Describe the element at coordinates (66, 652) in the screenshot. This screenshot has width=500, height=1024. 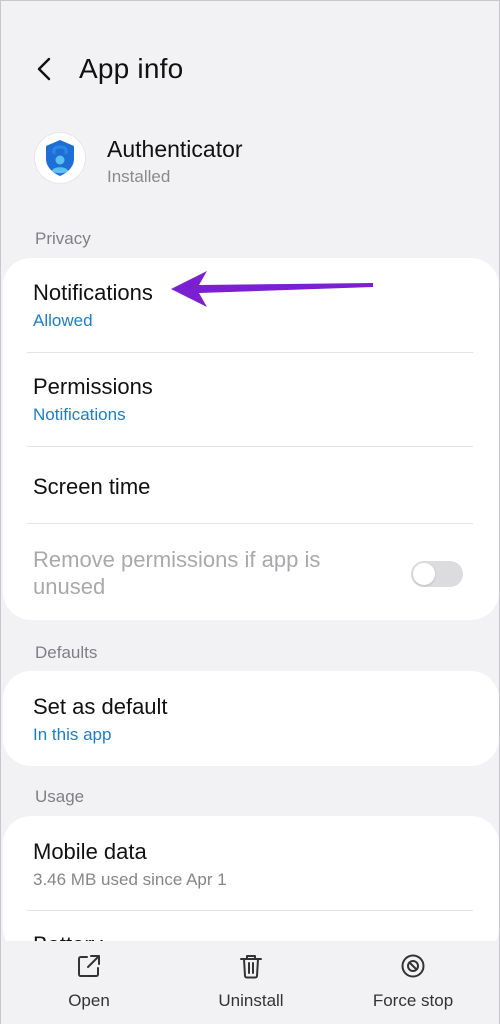
I see `section-label-defaults: Defaults` at that location.